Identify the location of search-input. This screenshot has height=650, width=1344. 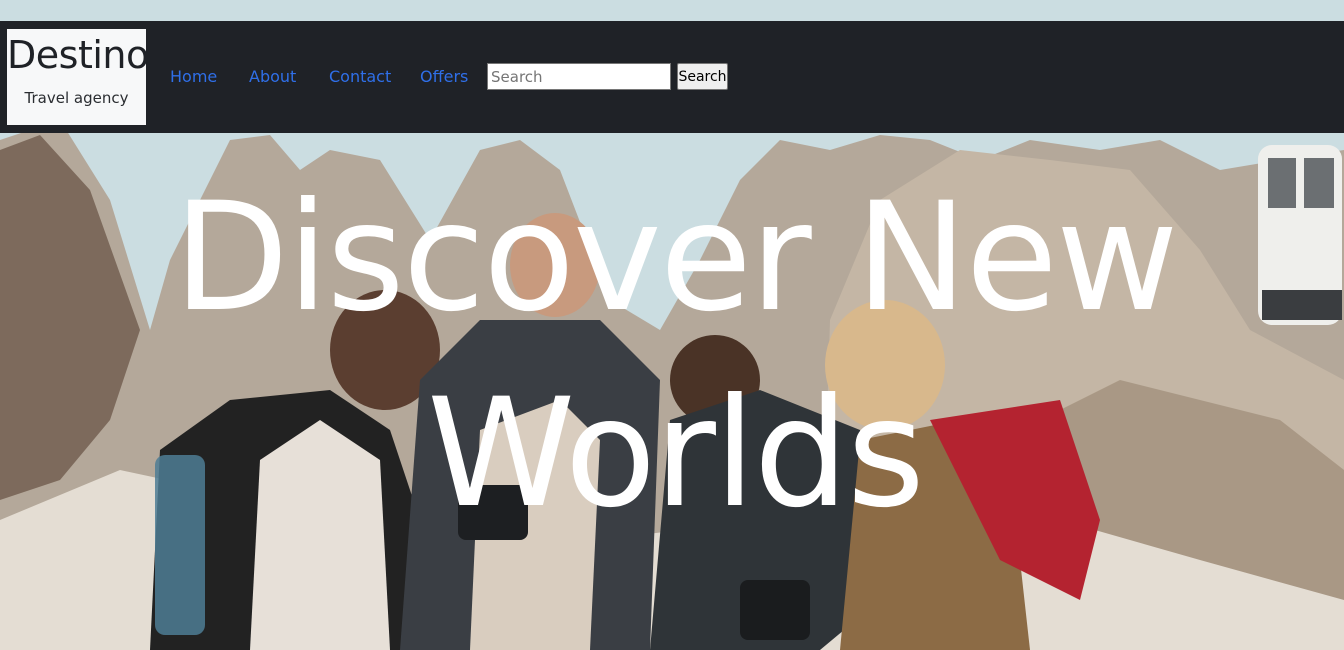
(579, 76).